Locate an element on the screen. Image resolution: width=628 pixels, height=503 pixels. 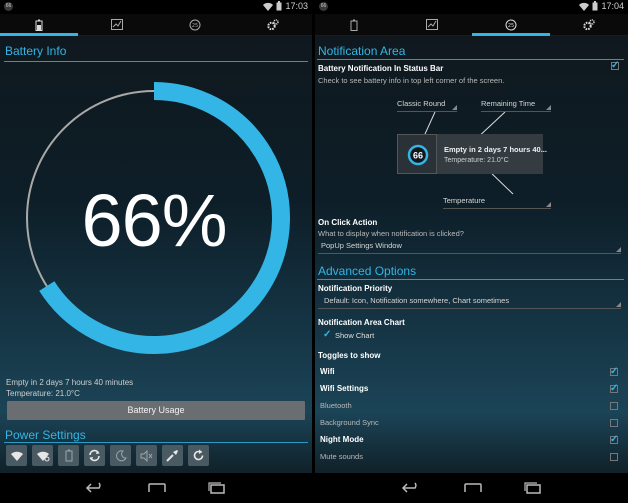
toggles-label: Toggles to show is located at coordinates (349, 355).